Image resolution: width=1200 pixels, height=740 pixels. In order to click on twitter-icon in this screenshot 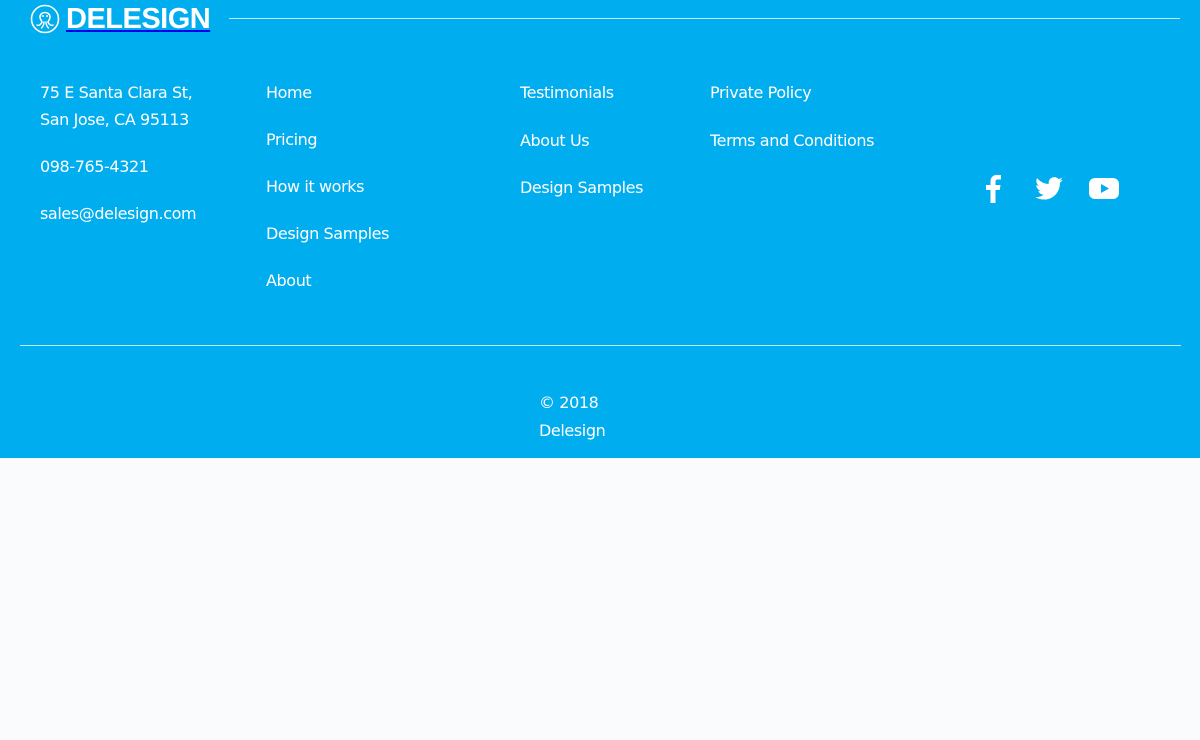, I will do `click(1049, 188)`.